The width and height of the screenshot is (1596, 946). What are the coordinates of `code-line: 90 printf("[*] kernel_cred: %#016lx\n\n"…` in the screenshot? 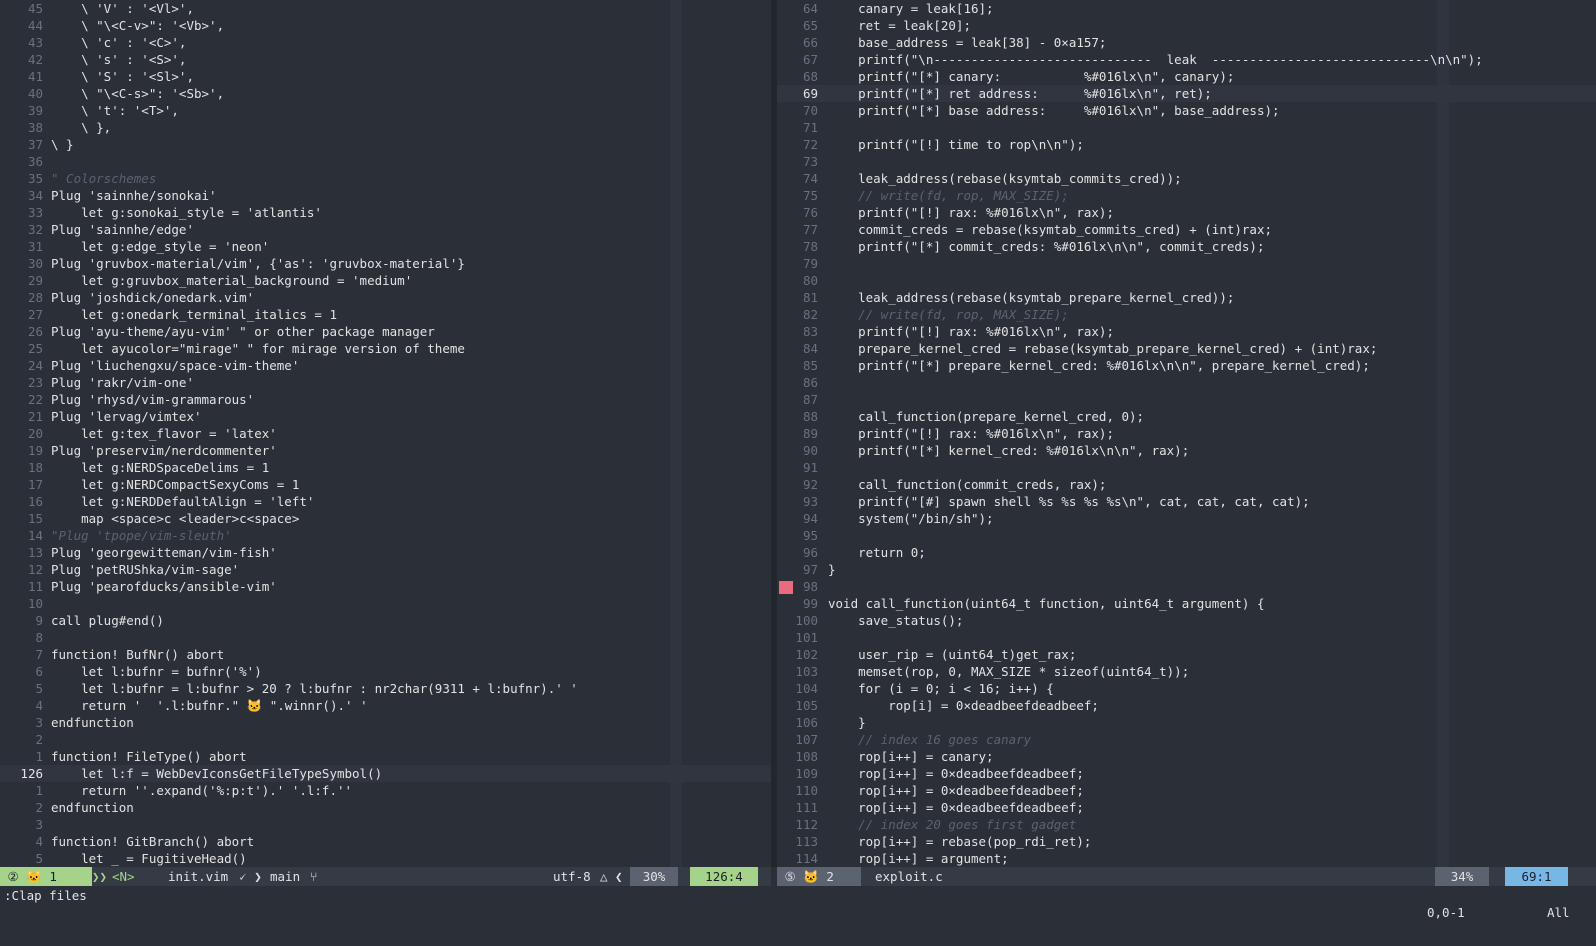 It's located at (1186, 450).